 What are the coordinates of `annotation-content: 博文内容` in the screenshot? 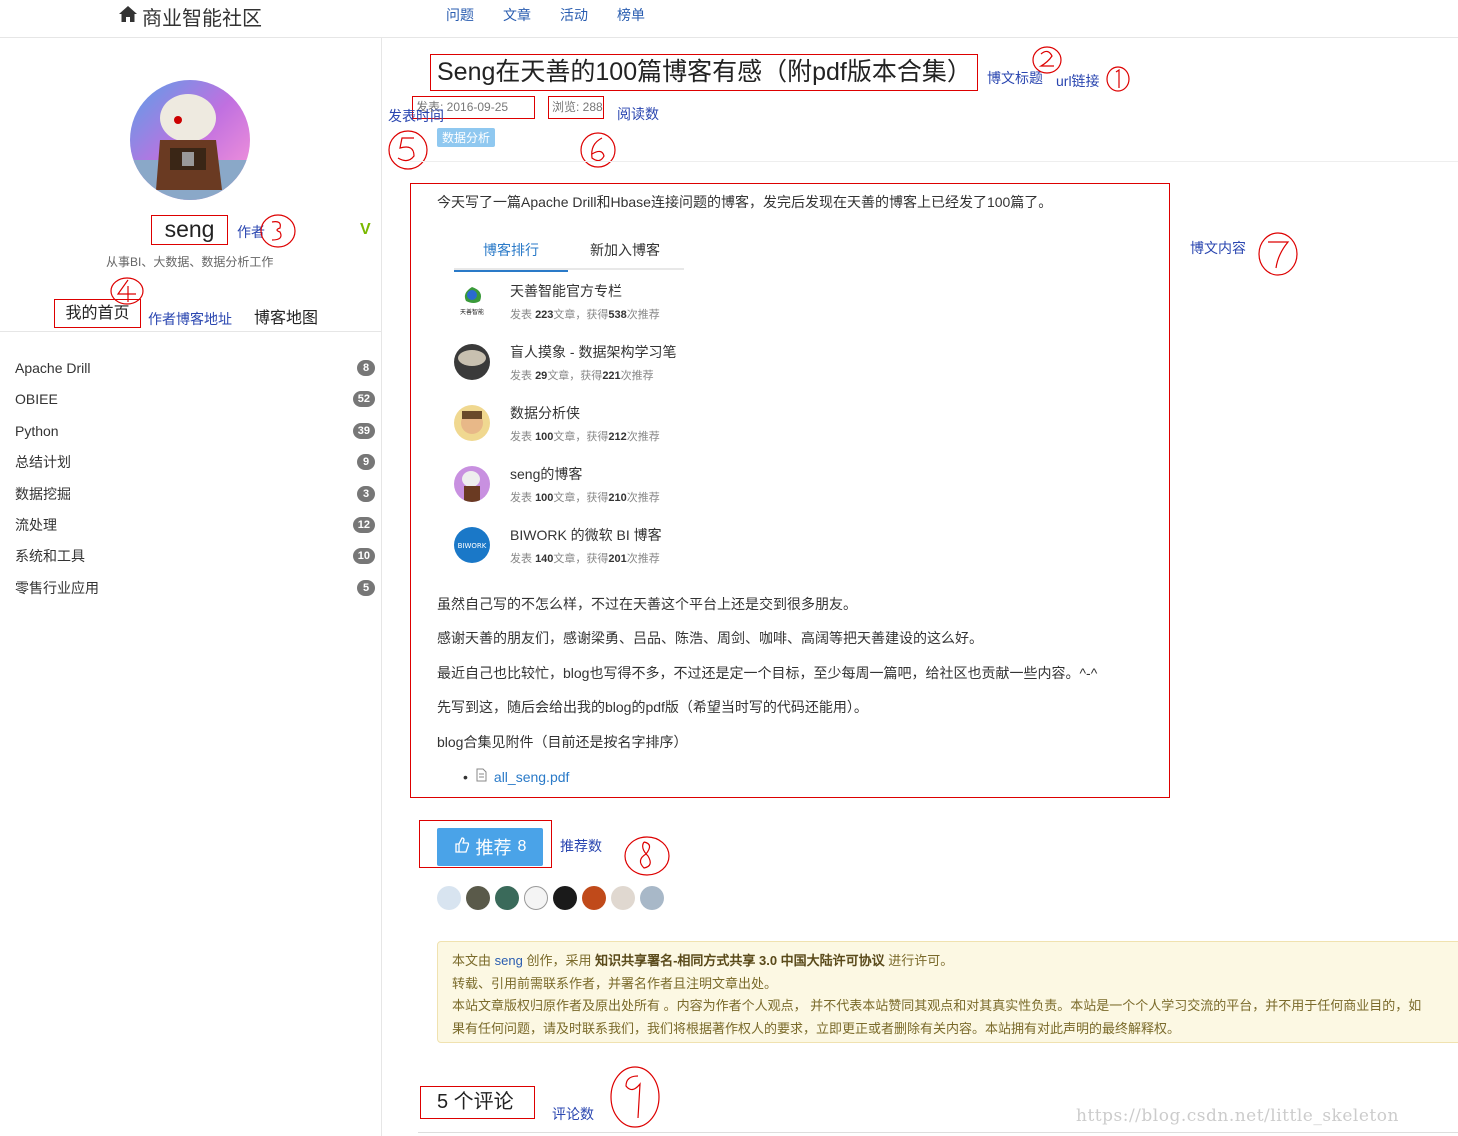 It's located at (1218, 248).